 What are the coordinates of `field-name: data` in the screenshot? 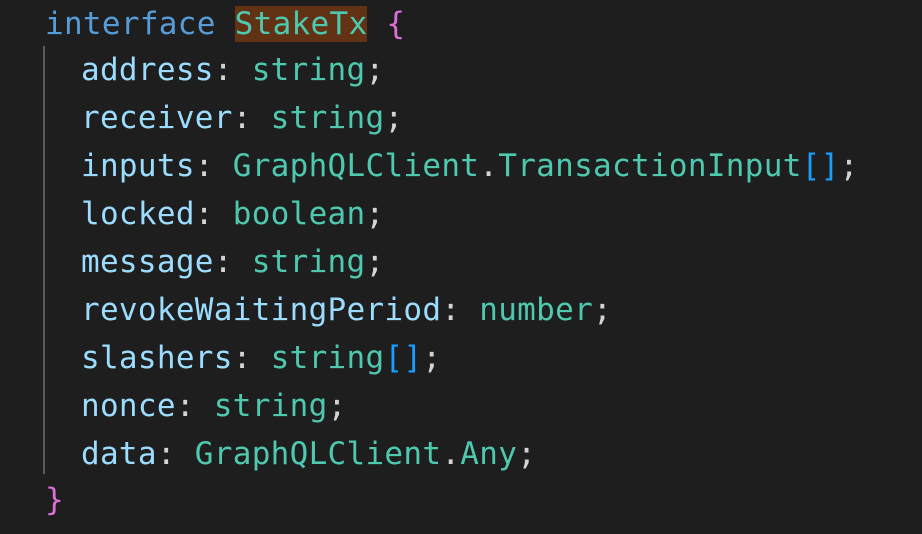 It's located at (119, 454).